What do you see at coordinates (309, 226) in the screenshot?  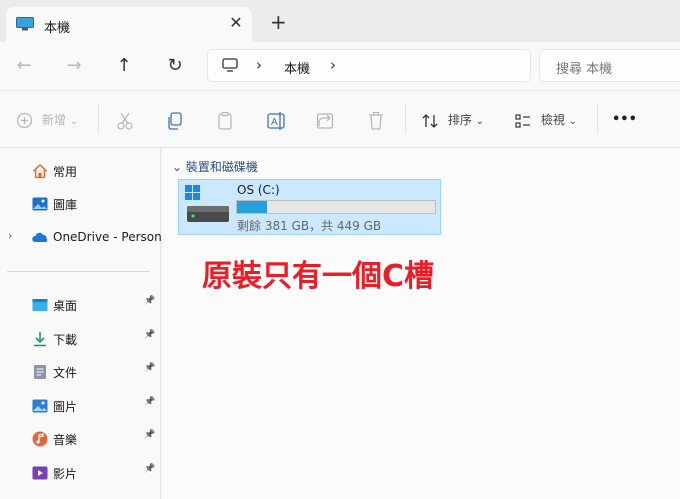 I see `drive-free-space: 剩餘 381 GB，共 449 GB` at bounding box center [309, 226].